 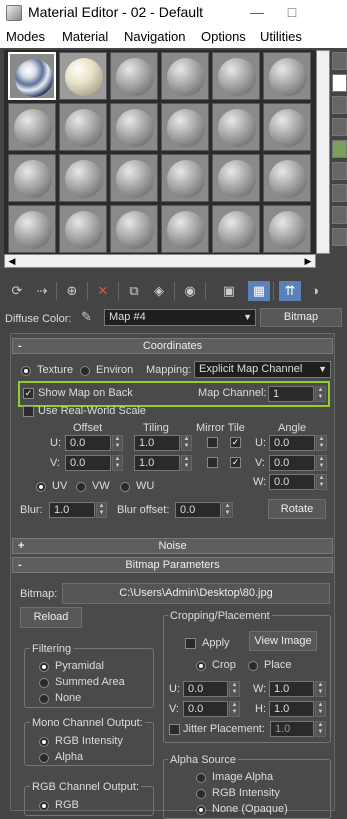 What do you see at coordinates (88, 443) in the screenshot?
I see `u-offset-input: 0.0` at bounding box center [88, 443].